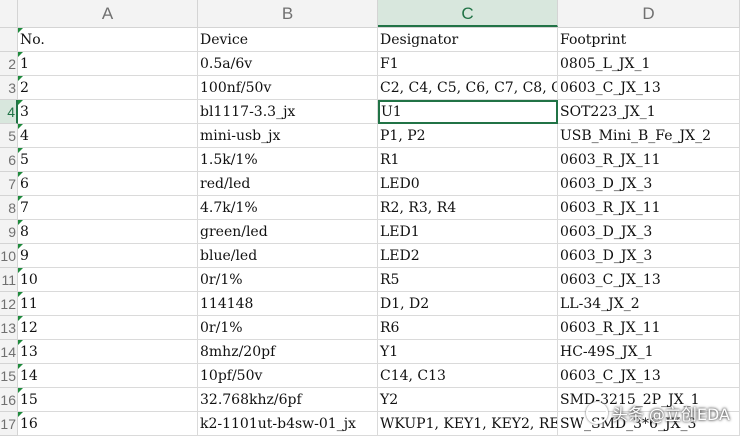 The height and width of the screenshot is (437, 740). I want to click on cell-device: 10pf/50v, so click(288, 376).